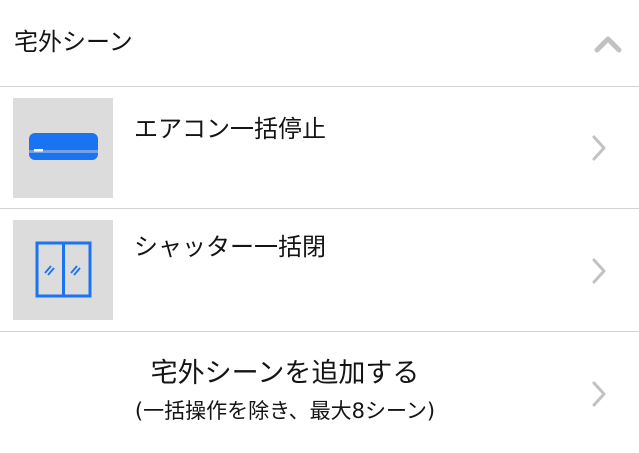  Describe the element at coordinates (608, 43) in the screenshot. I see `chevron-up-icon` at that location.